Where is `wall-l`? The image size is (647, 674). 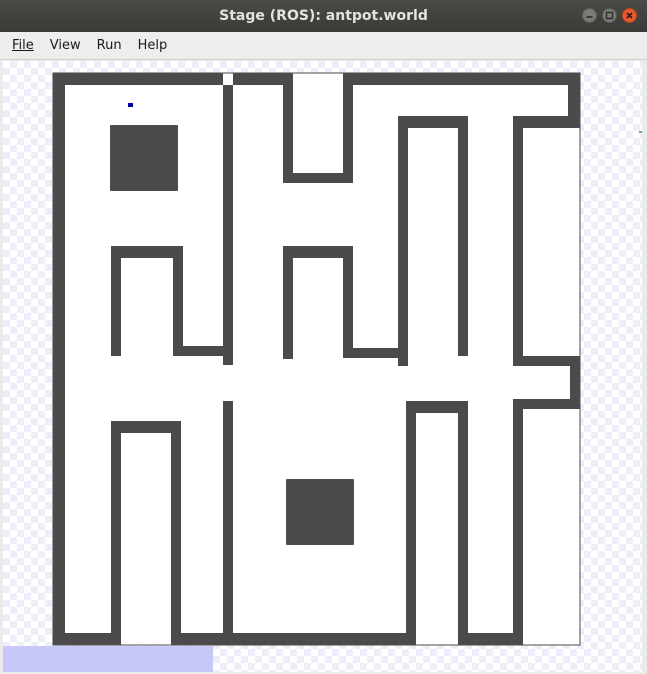
wall-l is located at coordinates (546, 404).